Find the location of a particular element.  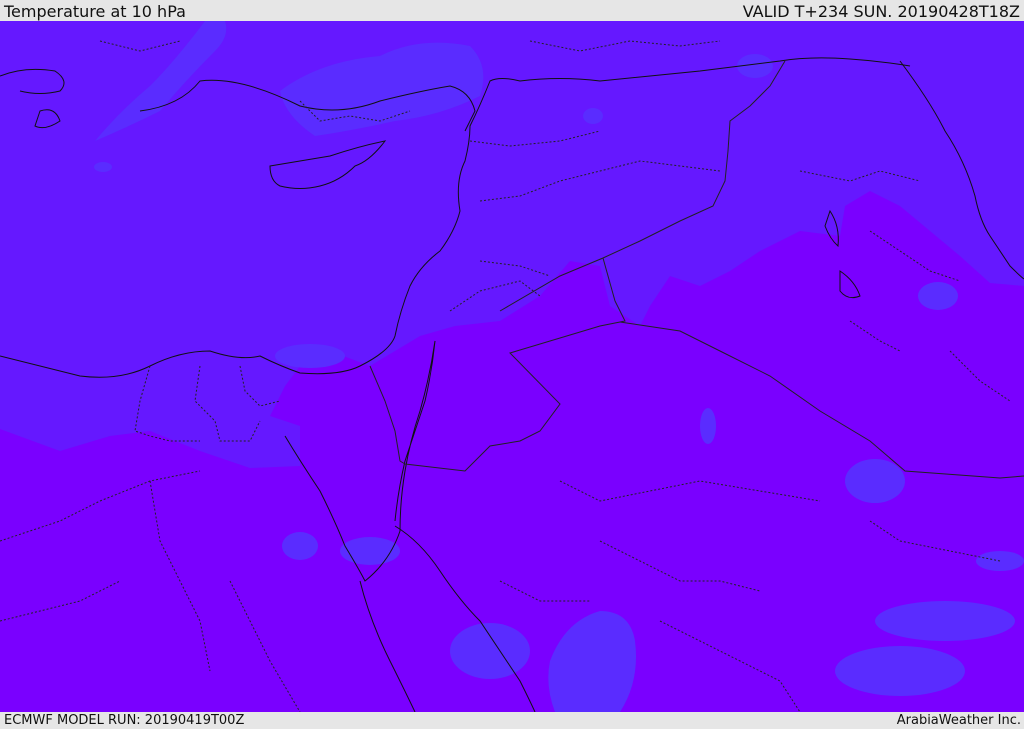

patch-gulf is located at coordinates (875, 481).